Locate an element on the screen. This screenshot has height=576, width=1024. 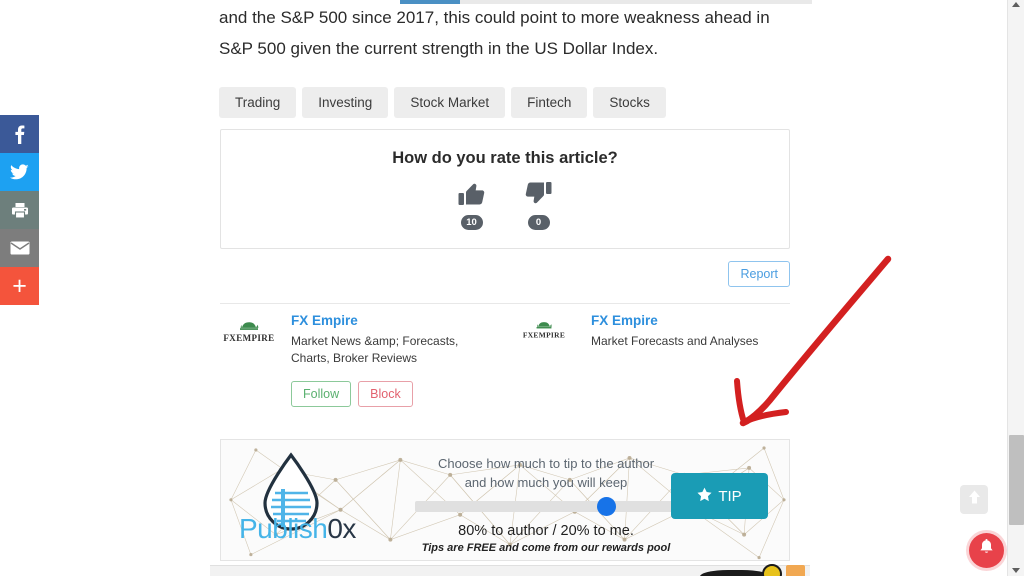
scroll-to-top-button is located at coordinates (974, 499).